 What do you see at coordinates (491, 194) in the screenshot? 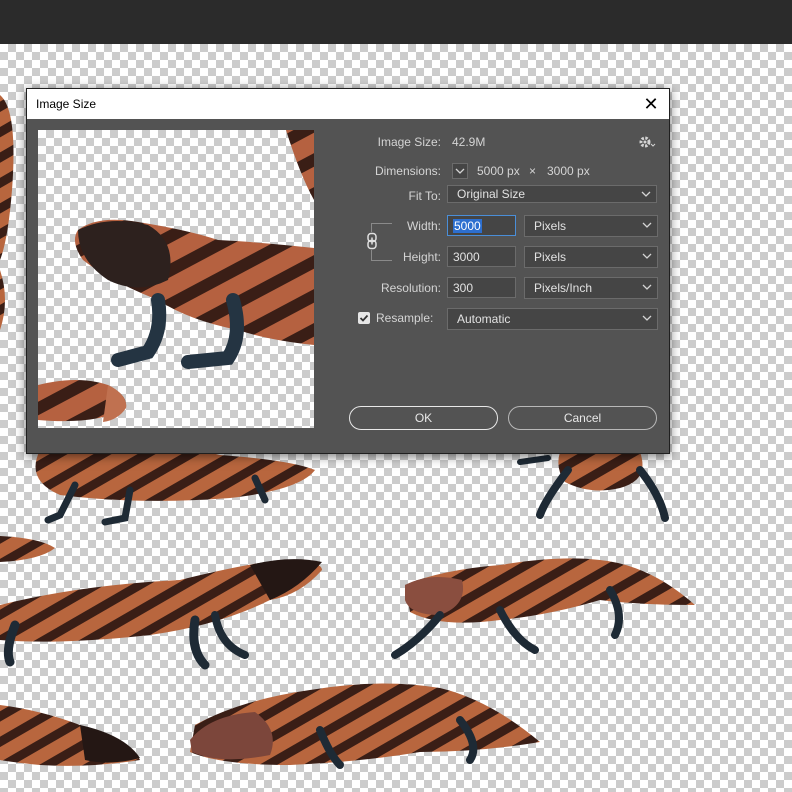
I see `fit-to-value: Original Size` at bounding box center [491, 194].